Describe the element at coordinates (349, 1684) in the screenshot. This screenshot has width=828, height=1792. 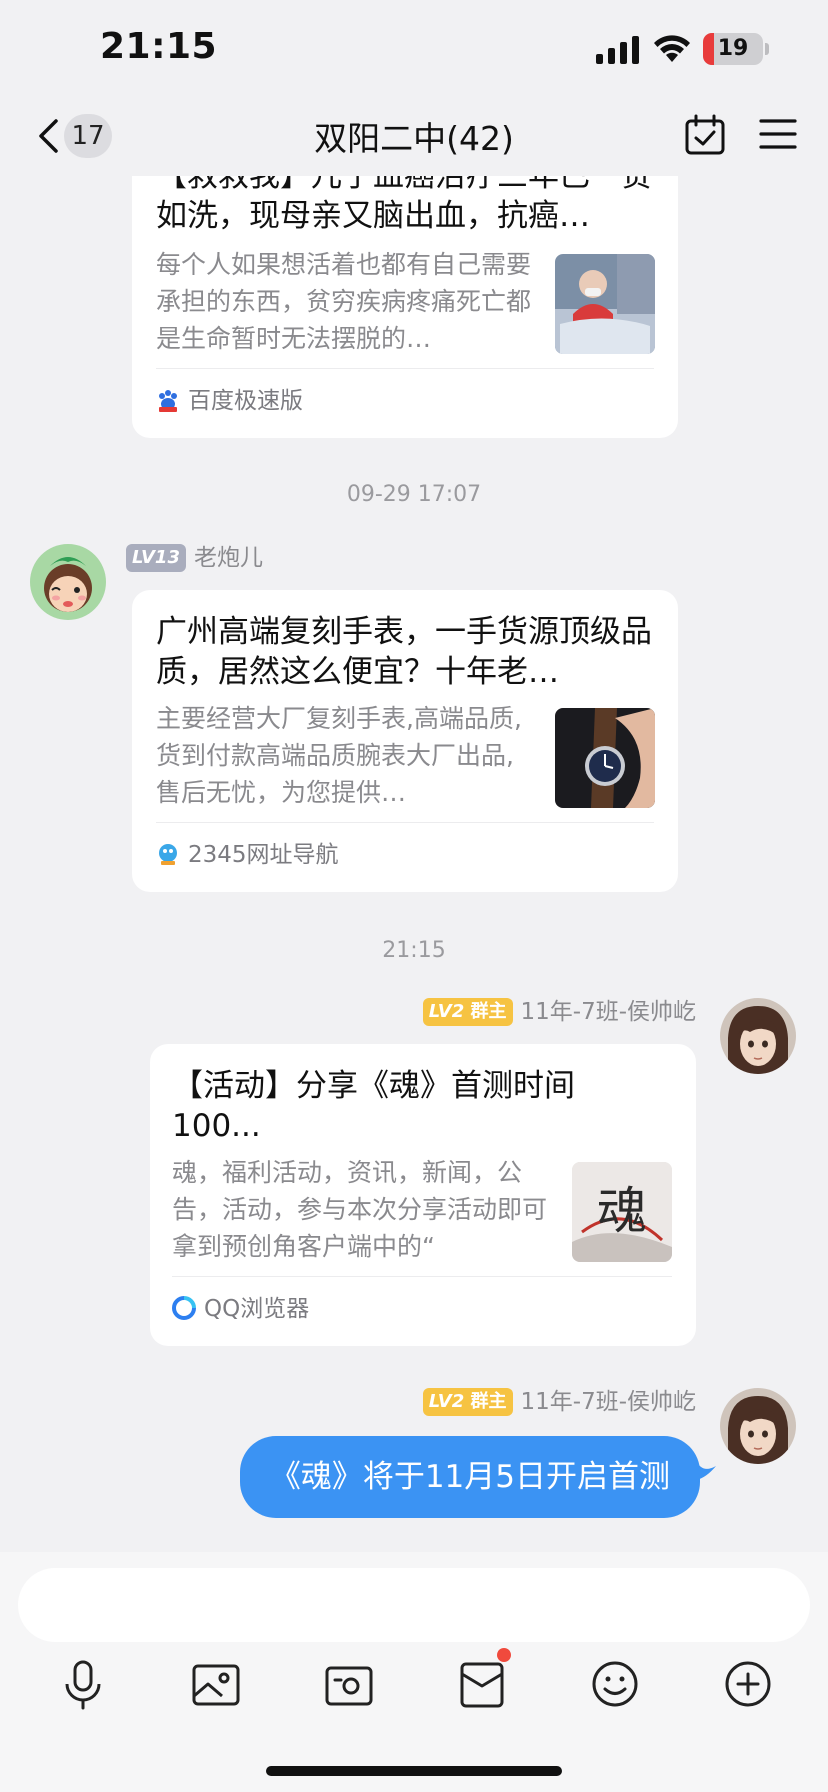
I see `camera-icon` at that location.